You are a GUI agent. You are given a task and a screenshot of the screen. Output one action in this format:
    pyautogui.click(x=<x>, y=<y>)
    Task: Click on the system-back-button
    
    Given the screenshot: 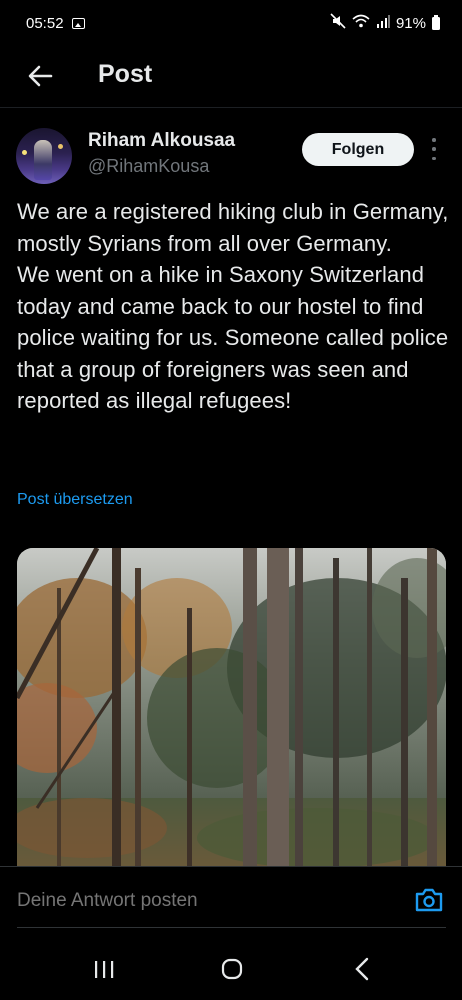 What is the action you would take?
    pyautogui.click(x=362, y=969)
    